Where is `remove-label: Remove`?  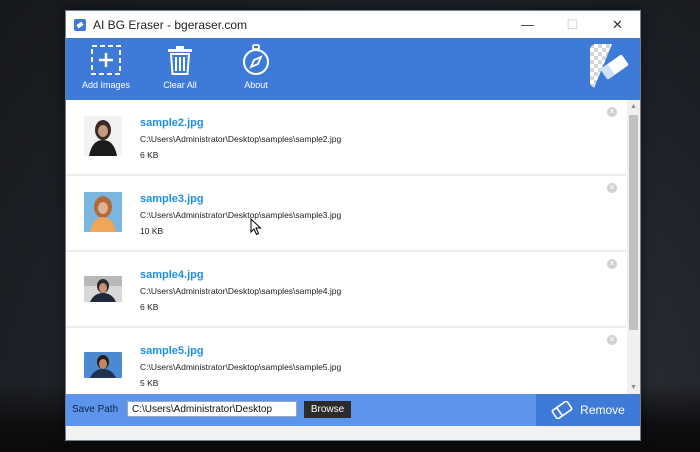 remove-label: Remove is located at coordinates (602, 410).